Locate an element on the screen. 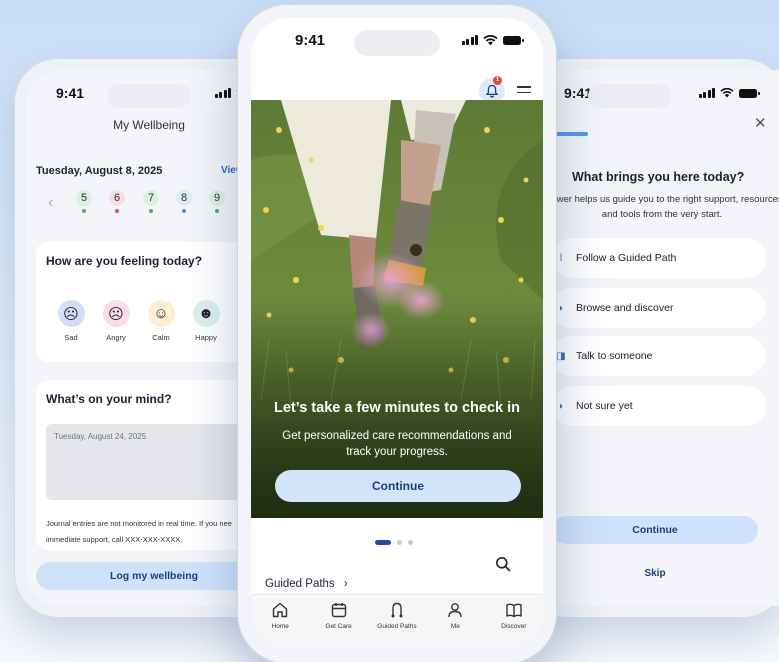  emotion-sad: ☹ Sad is located at coordinates (71, 321).